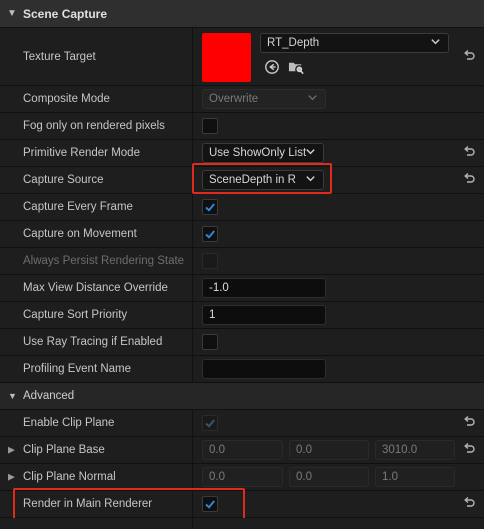 The width and height of the screenshot is (484, 529). I want to click on profiling-event-name-row: Profiling Event Name, so click(242, 369).